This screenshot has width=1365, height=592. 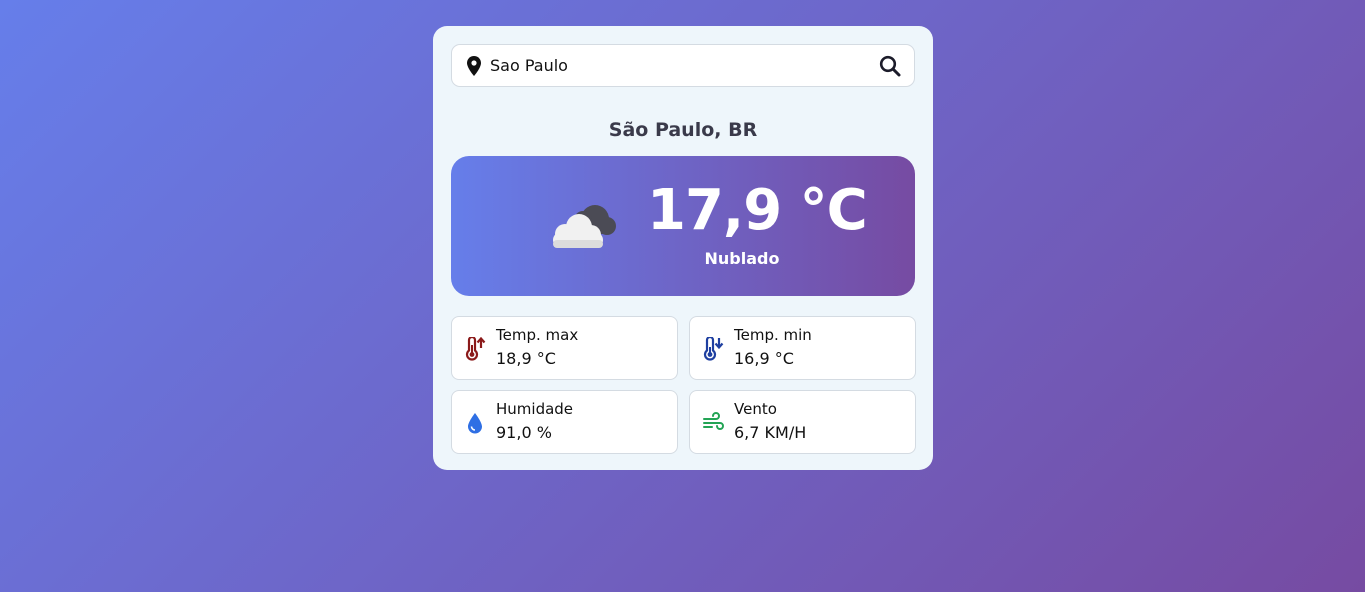 I want to click on stat-label: Vento, so click(x=755, y=409).